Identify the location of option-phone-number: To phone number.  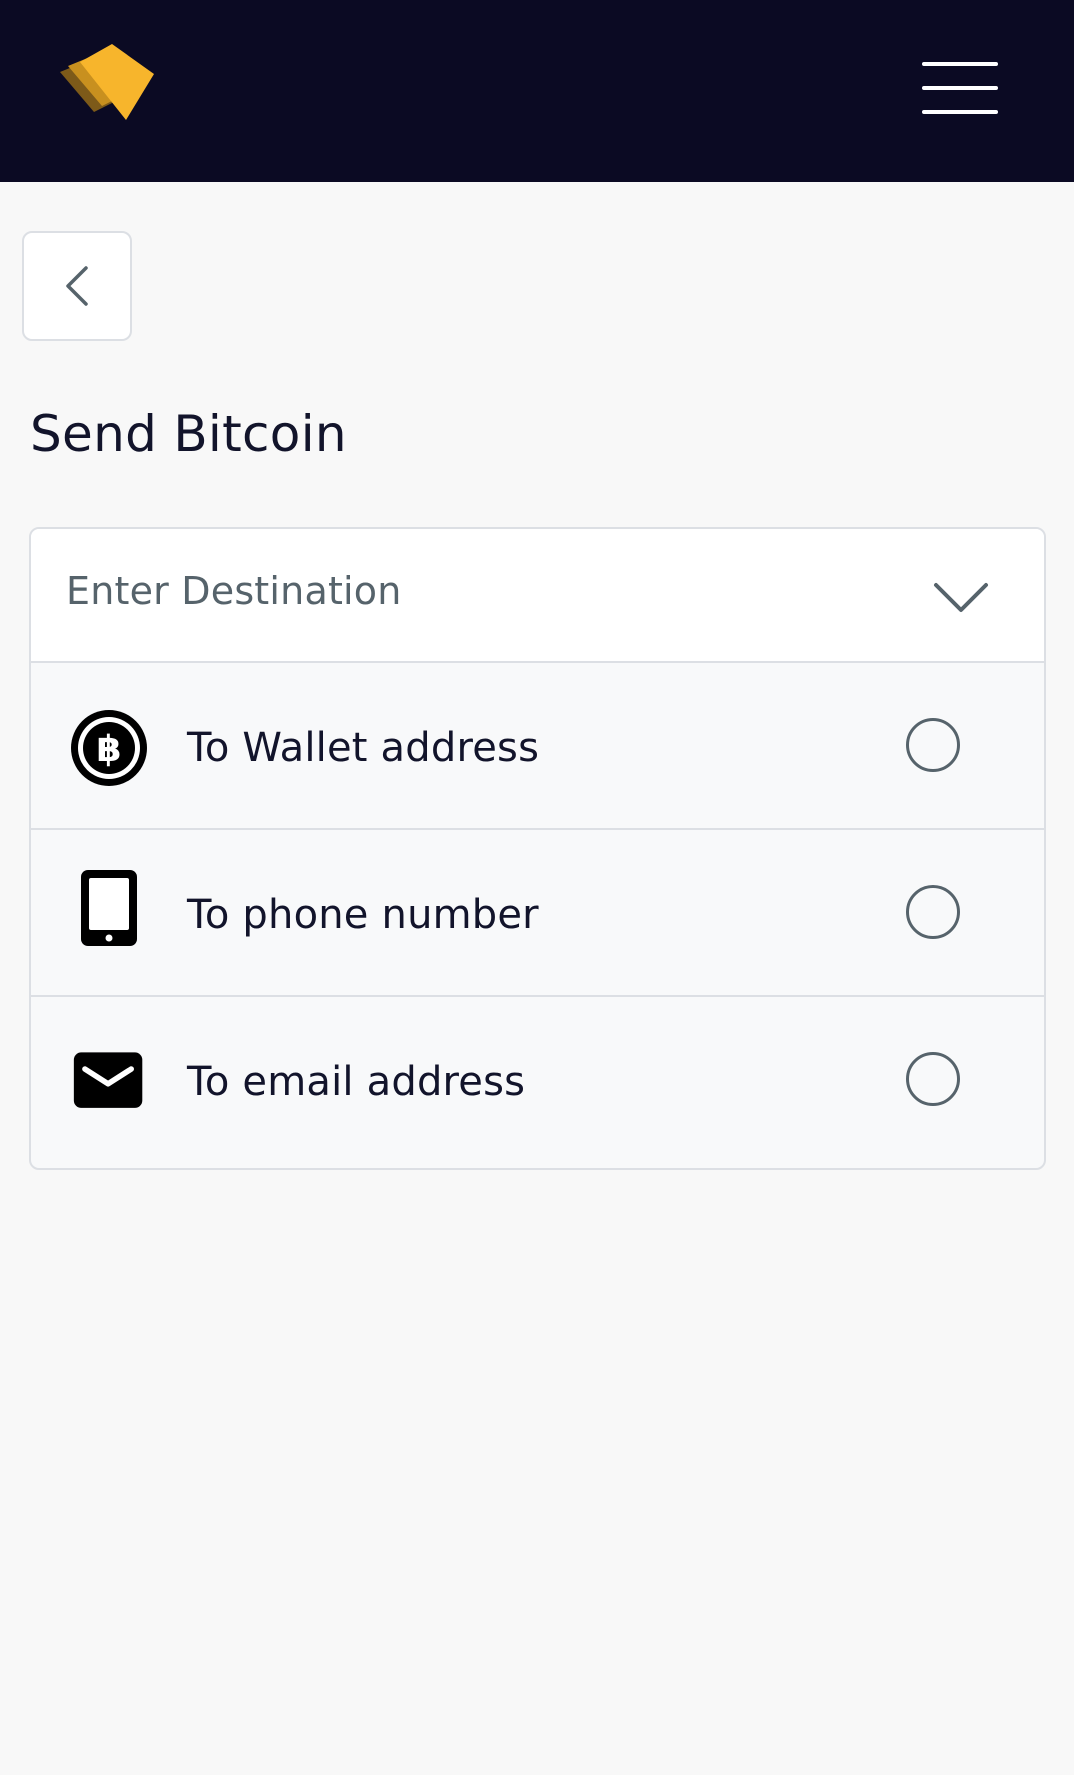
(537, 913).